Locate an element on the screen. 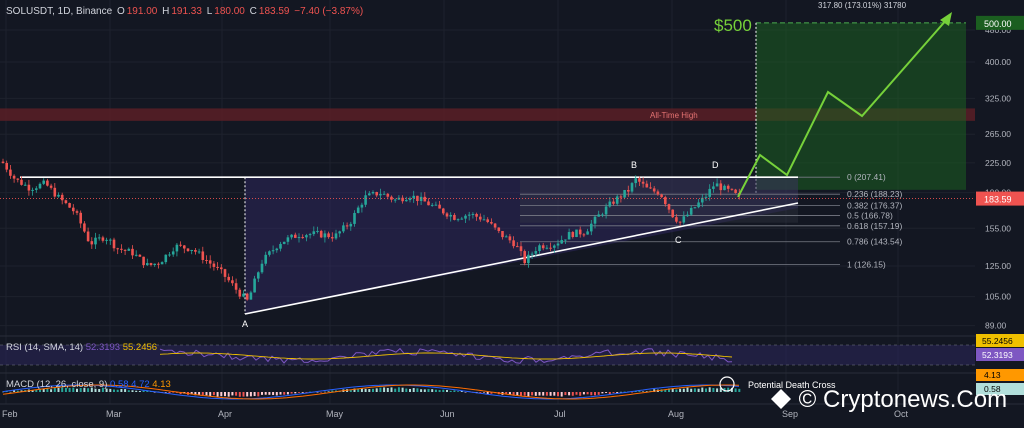 Image resolution: width=1024 pixels, height=428 pixels. rsi-ma-value: 55.2456 is located at coordinates (140, 347).